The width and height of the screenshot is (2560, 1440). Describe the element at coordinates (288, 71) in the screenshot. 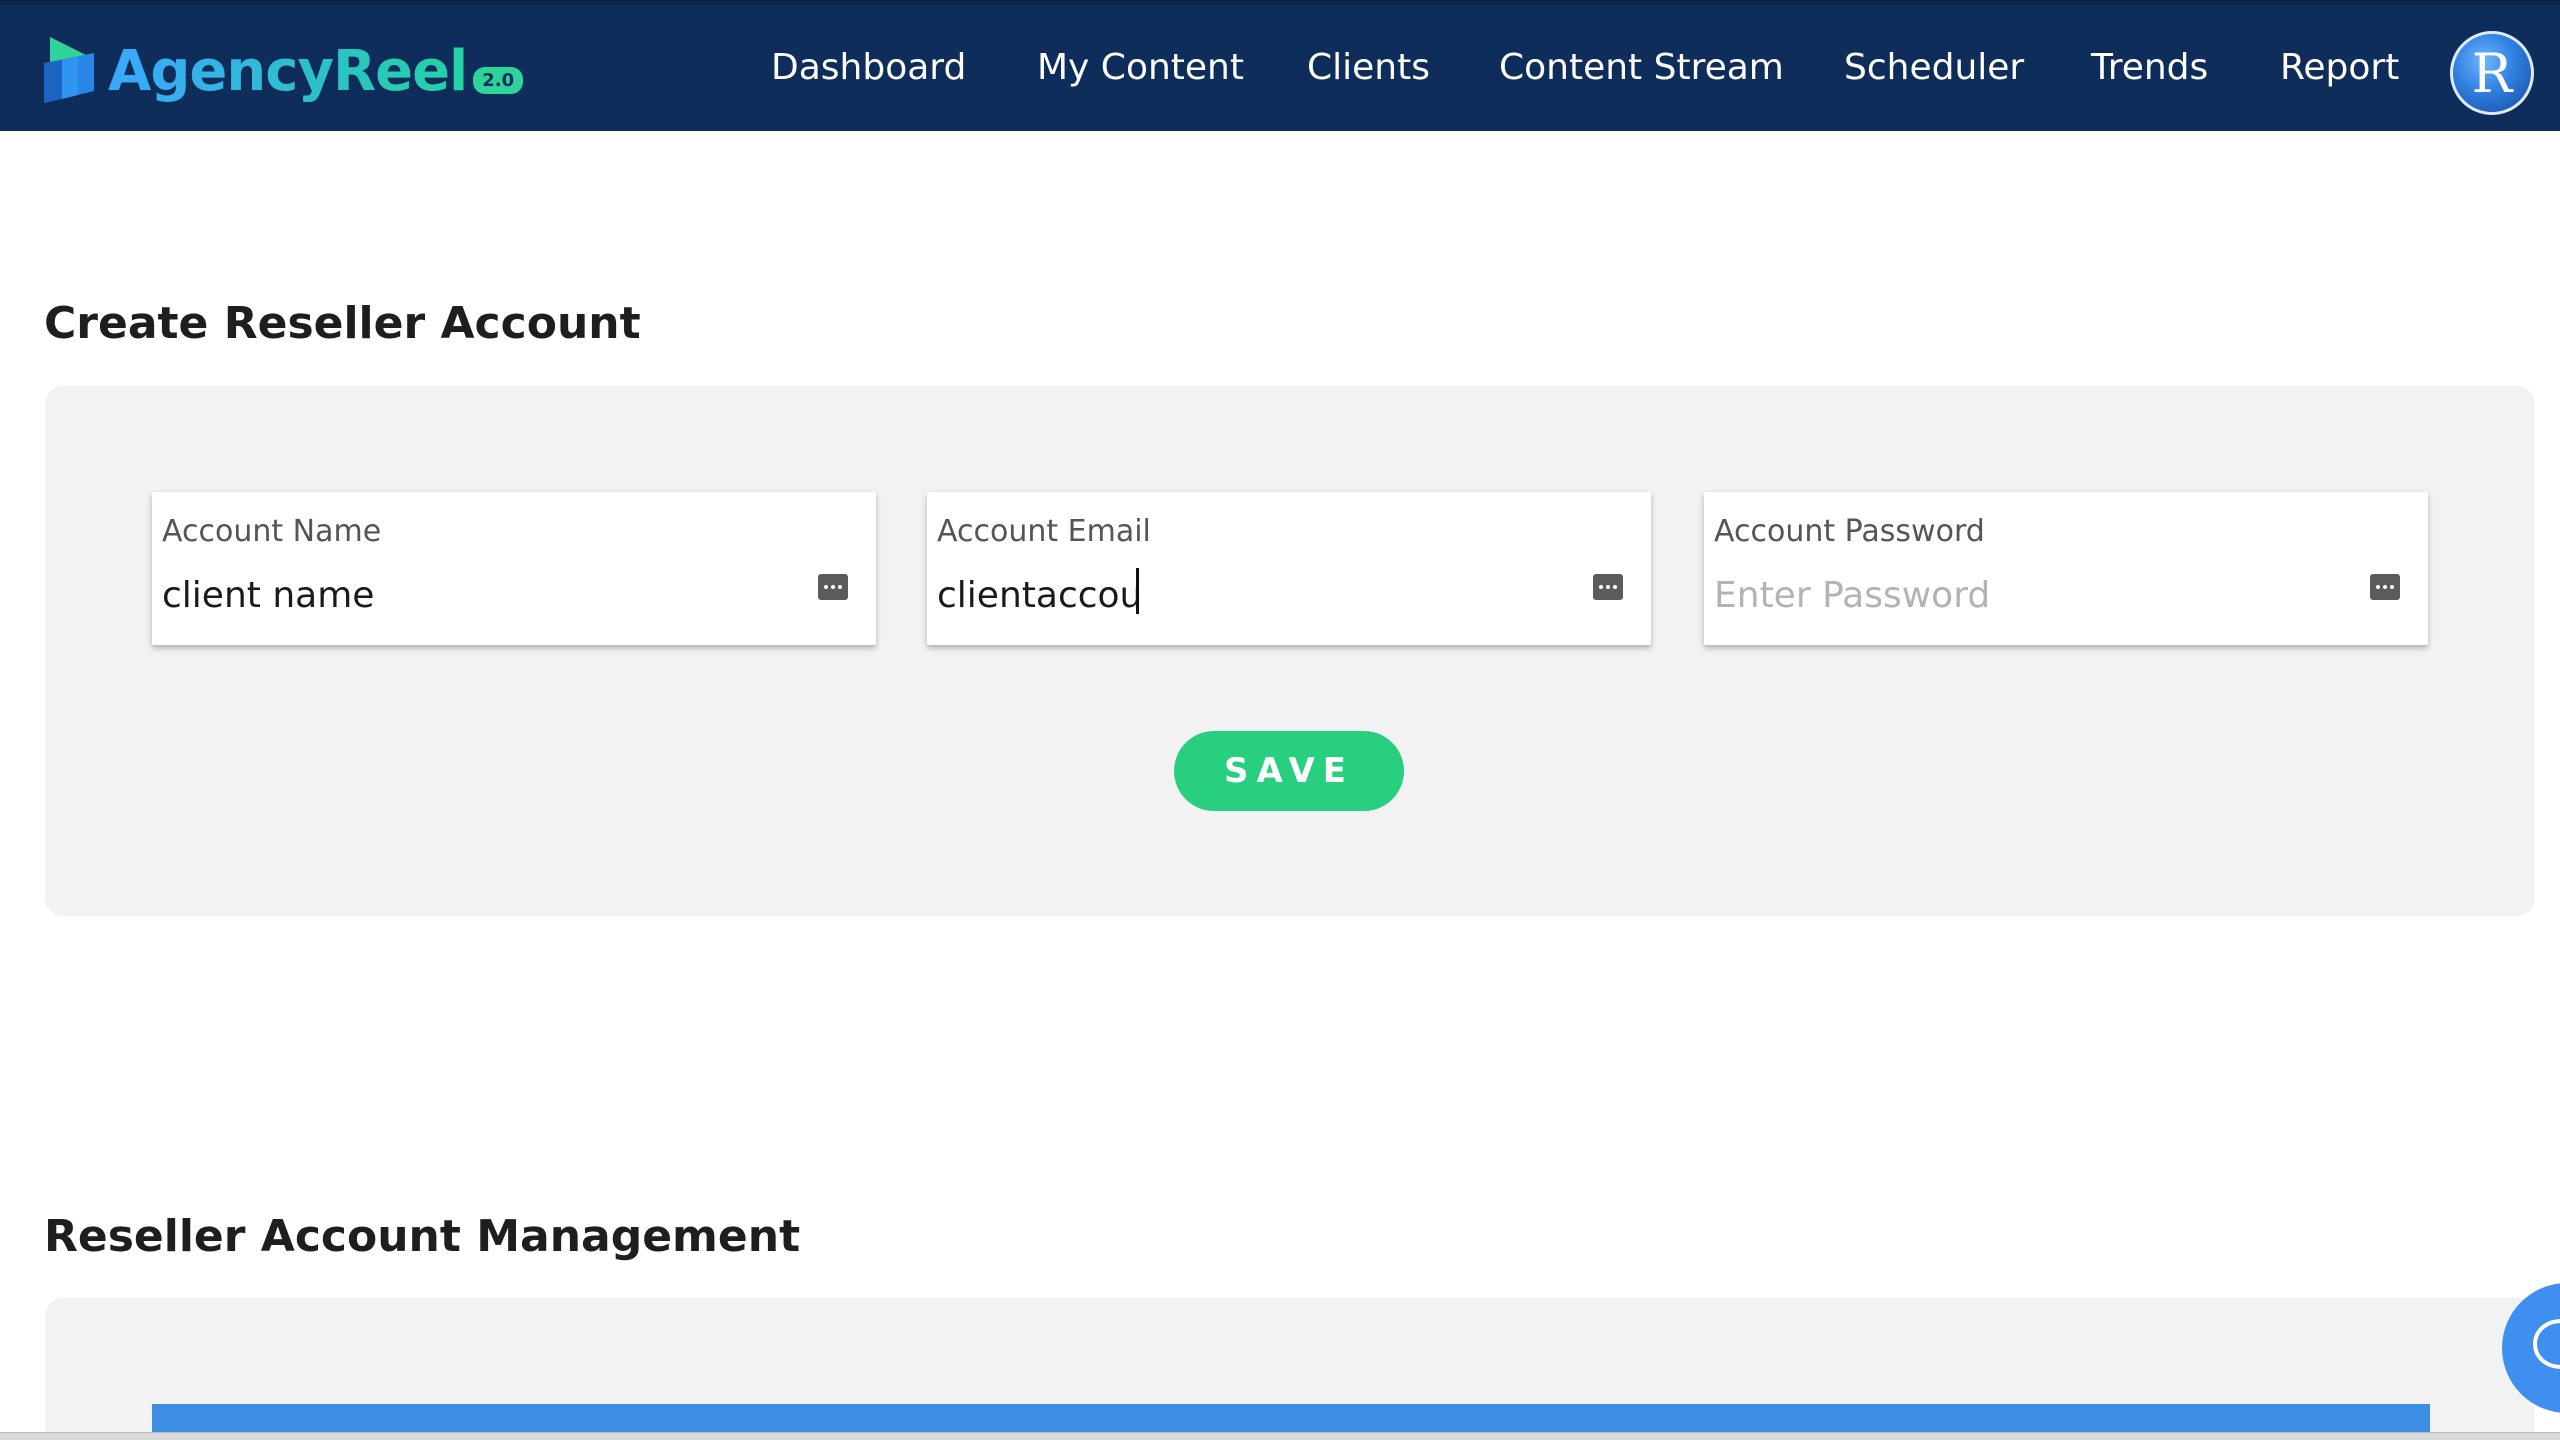

I see `brand-name: AgencyReel` at that location.